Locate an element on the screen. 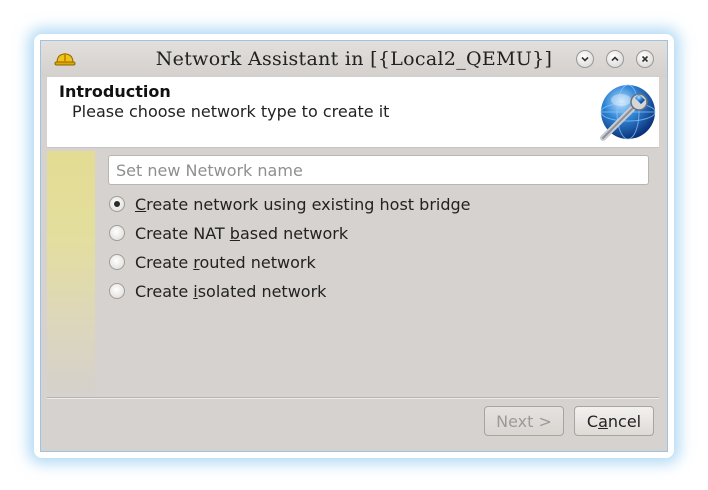  close-icon is located at coordinates (645, 59).